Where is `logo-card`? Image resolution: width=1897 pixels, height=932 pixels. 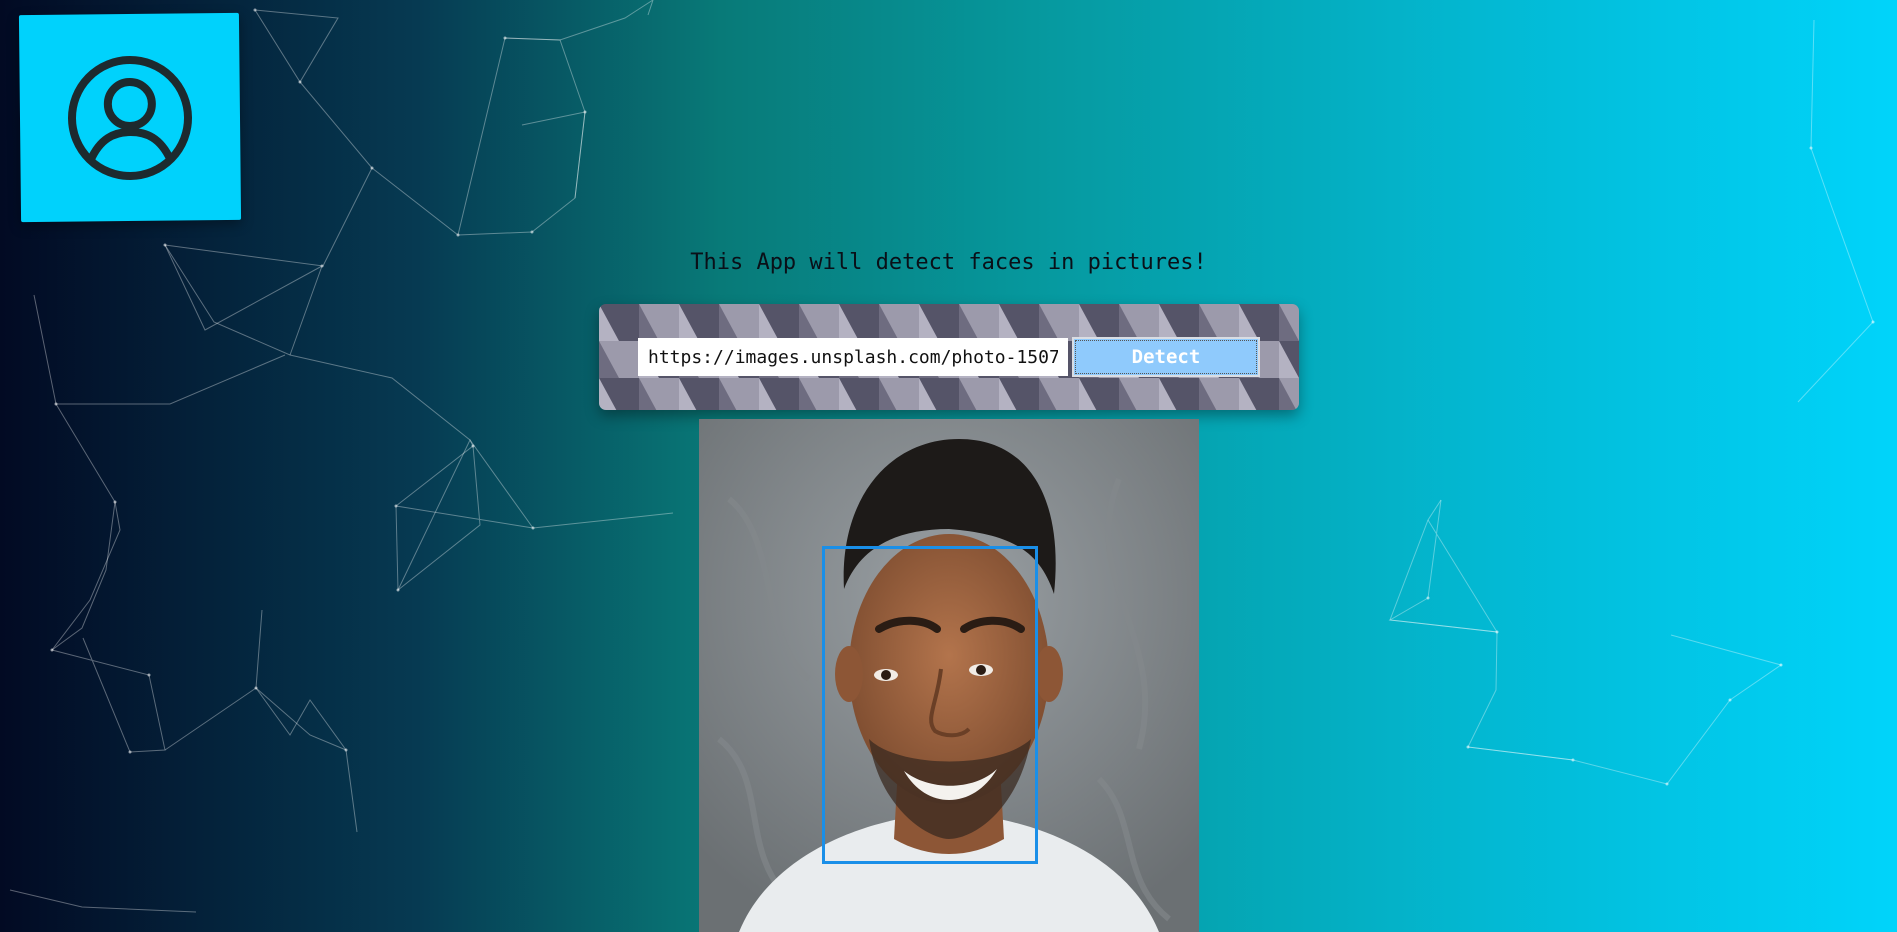 logo-card is located at coordinates (130, 117).